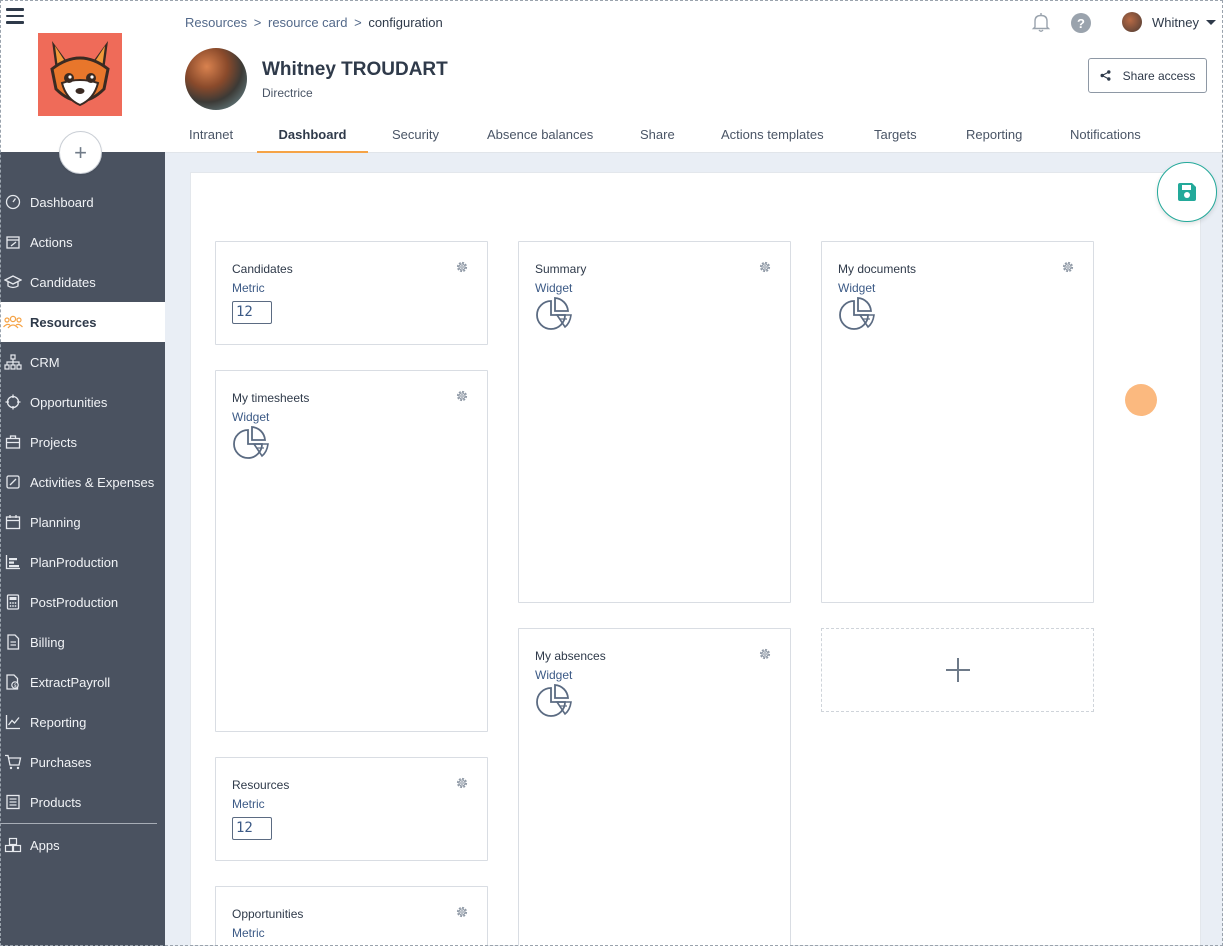 The height and width of the screenshot is (946, 1223). What do you see at coordinates (15, 562) in the screenshot?
I see `bar-chart-icon` at bounding box center [15, 562].